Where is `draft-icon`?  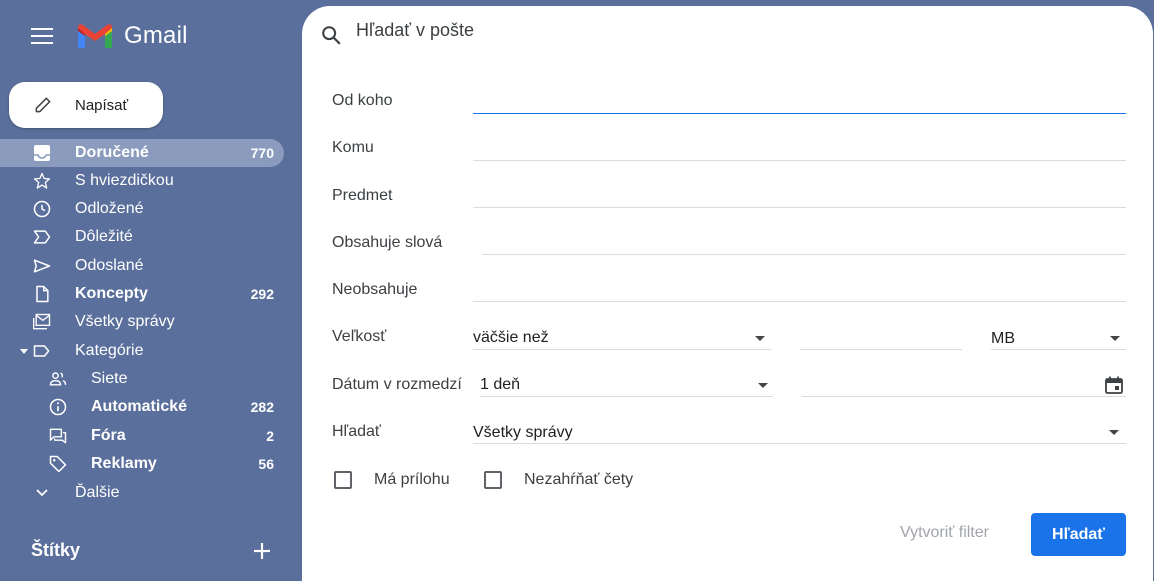
draft-icon is located at coordinates (42, 294).